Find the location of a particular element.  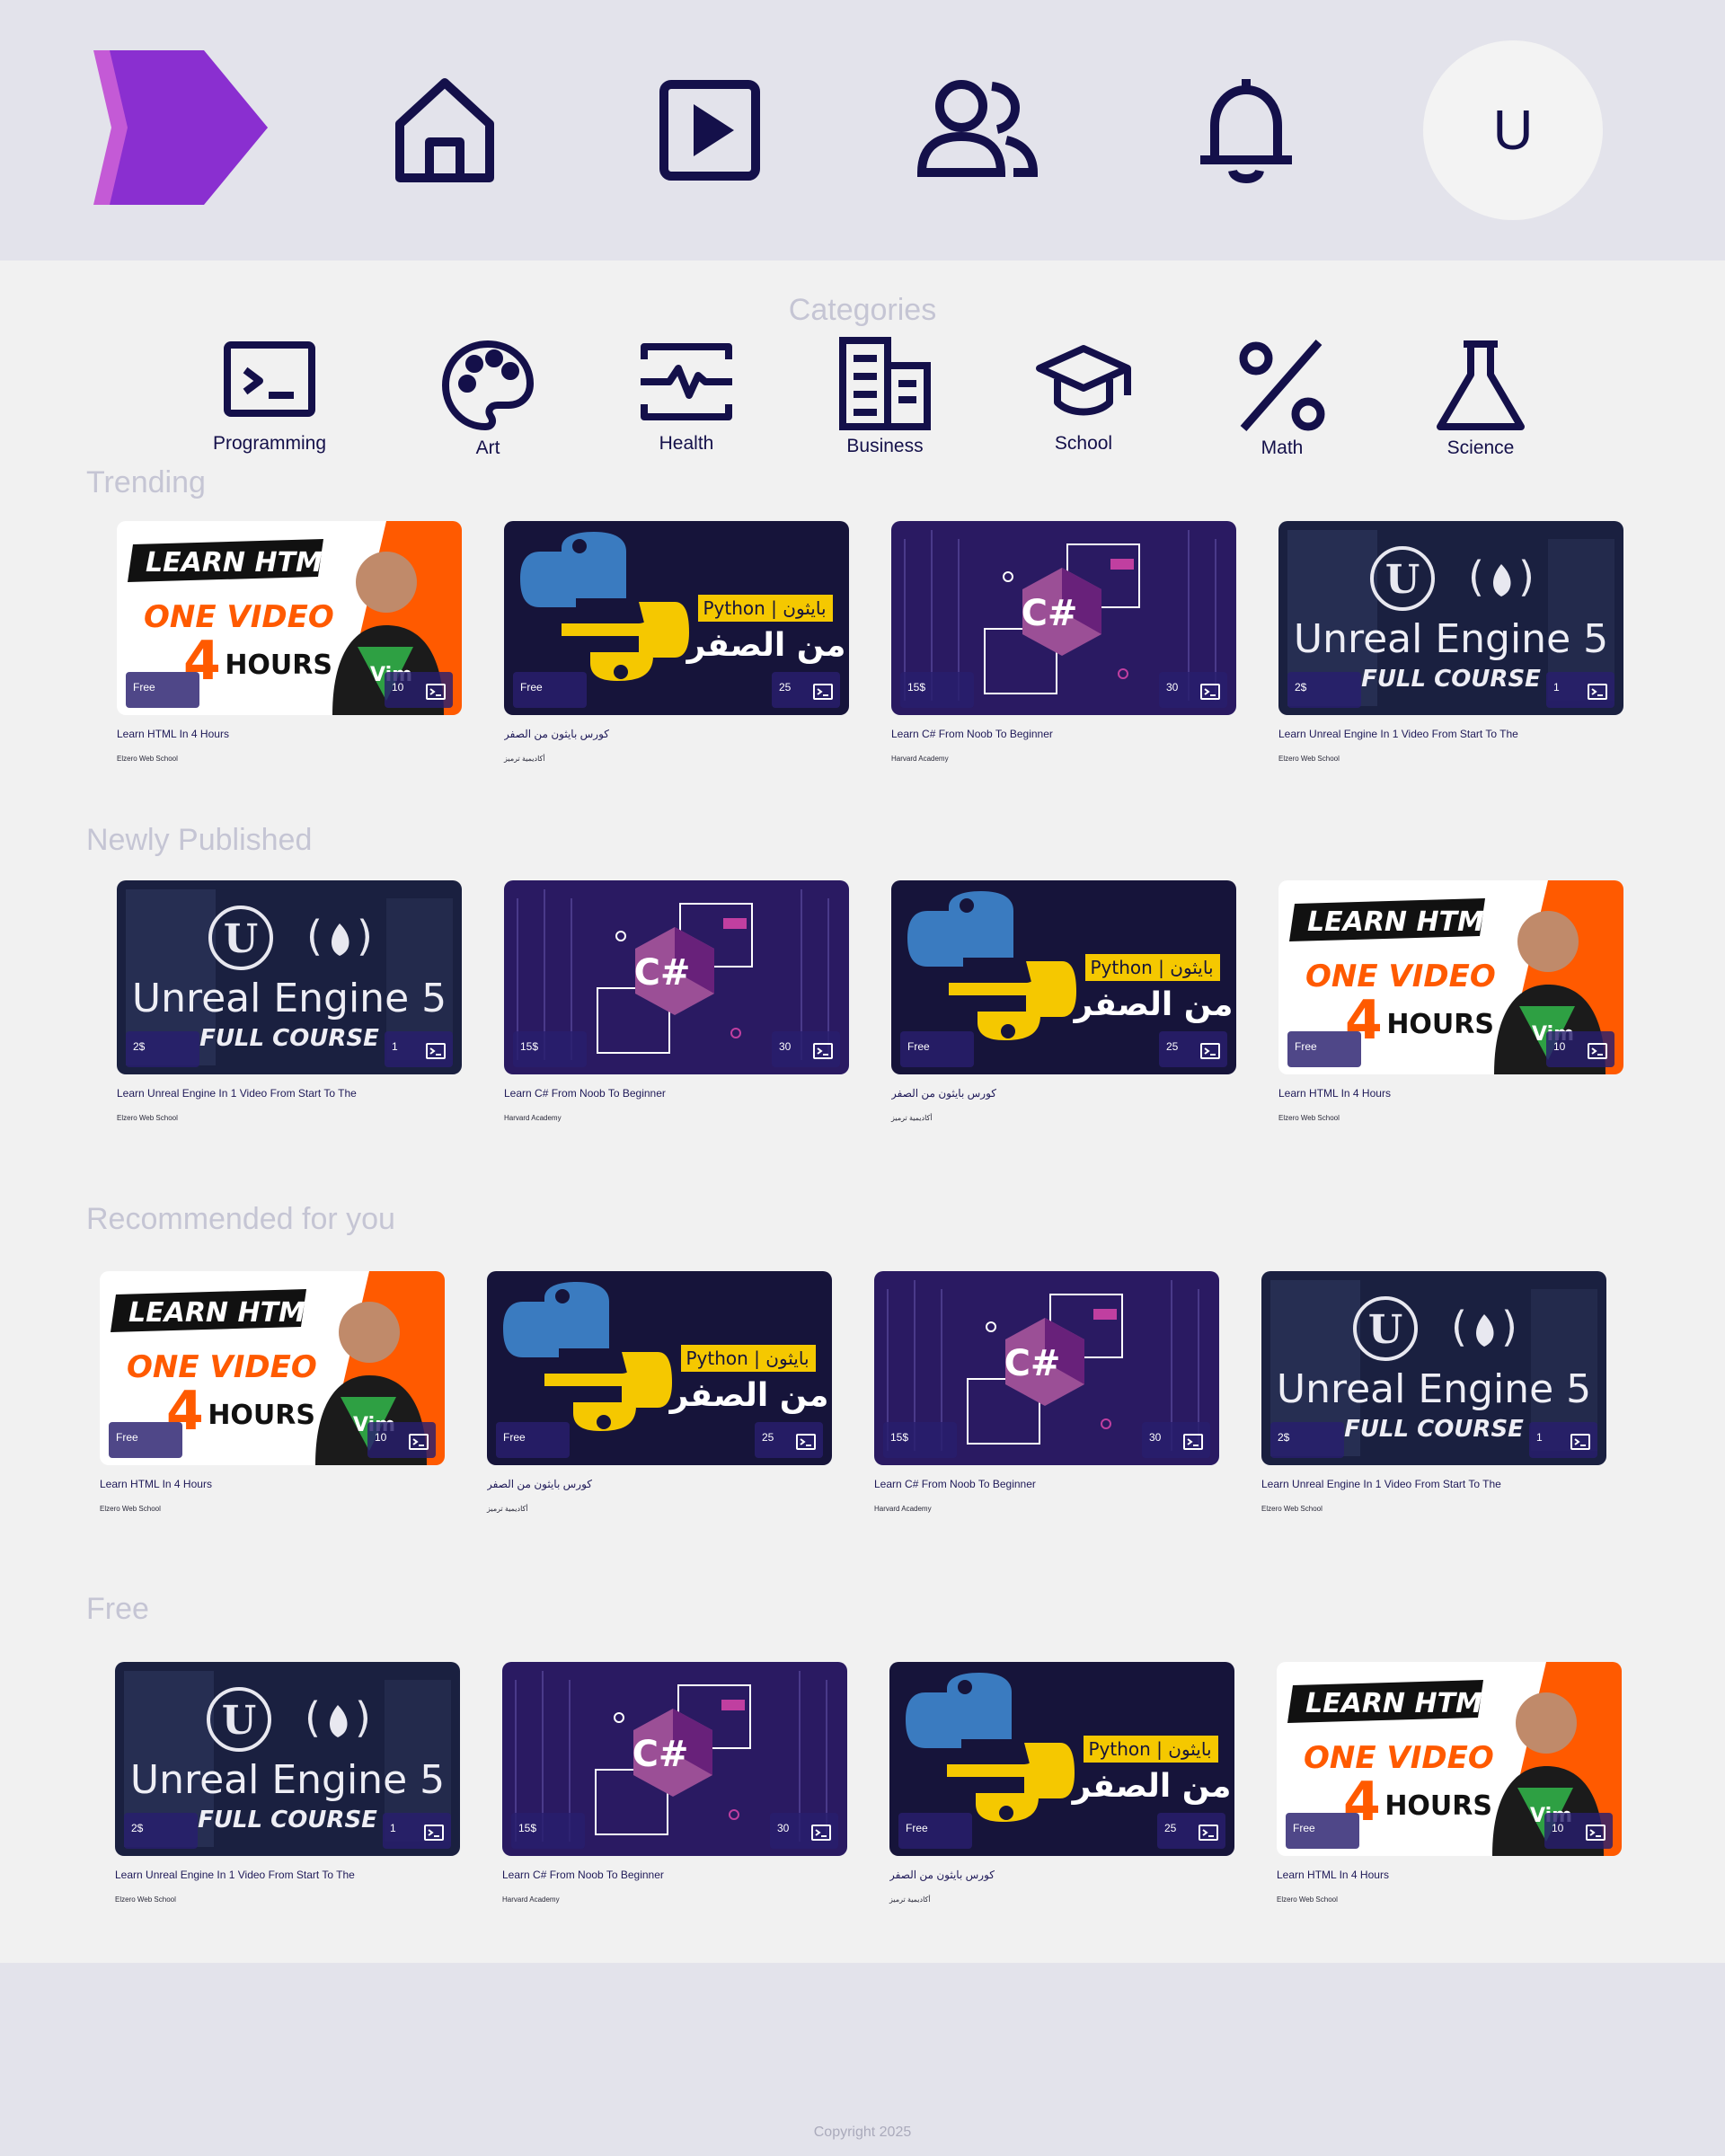

lessons-badge: 1 is located at coordinates (417, 1831).